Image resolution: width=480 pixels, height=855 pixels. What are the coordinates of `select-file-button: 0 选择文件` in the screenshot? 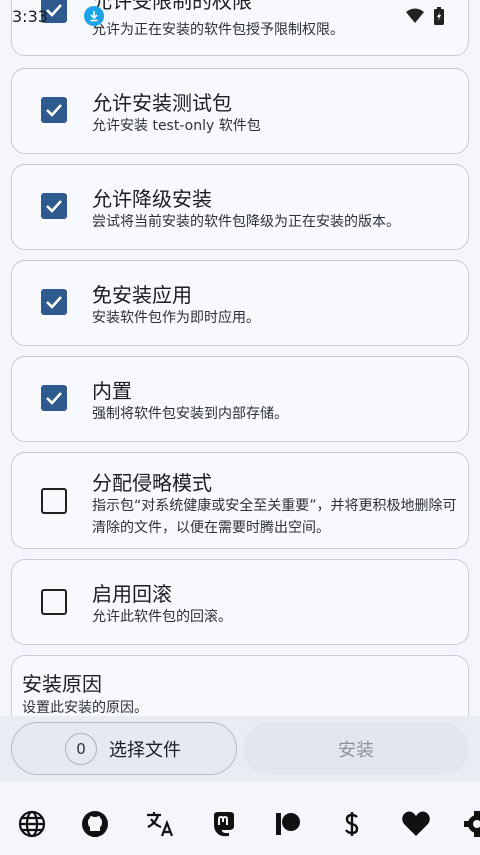 It's located at (124, 748).